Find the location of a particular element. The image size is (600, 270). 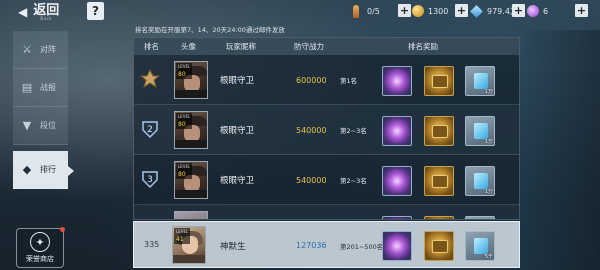

reward-card-icon: 5千 is located at coordinates (480, 246).